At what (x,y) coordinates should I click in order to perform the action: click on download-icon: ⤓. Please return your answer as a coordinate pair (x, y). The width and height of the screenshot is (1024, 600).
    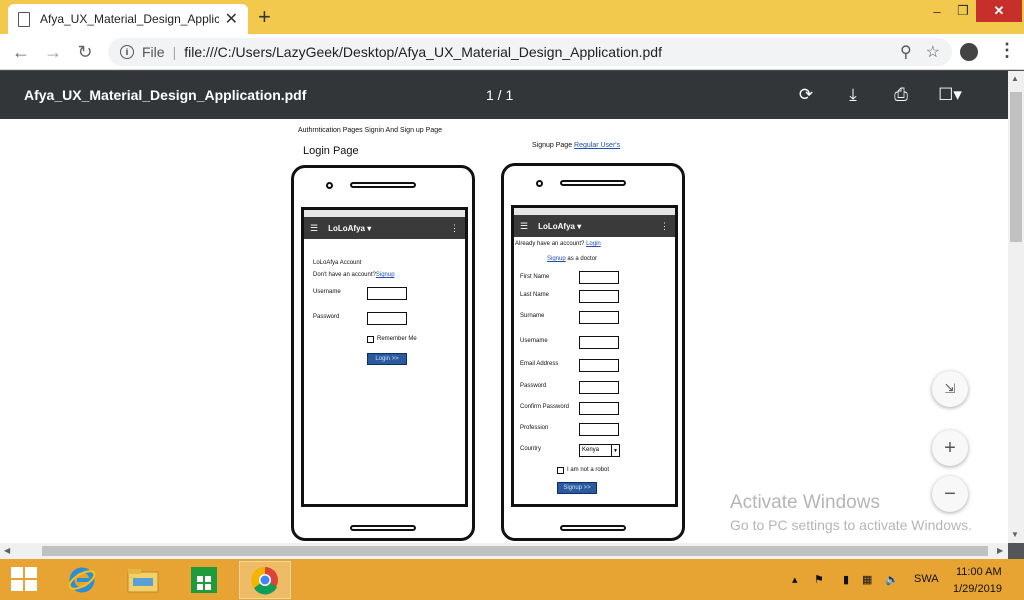
    Looking at the image, I should click on (853, 95).